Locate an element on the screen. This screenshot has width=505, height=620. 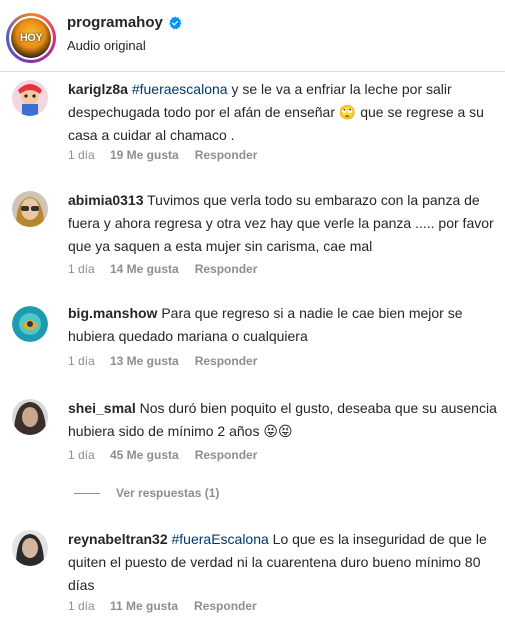
replies-divider is located at coordinates (87, 493).